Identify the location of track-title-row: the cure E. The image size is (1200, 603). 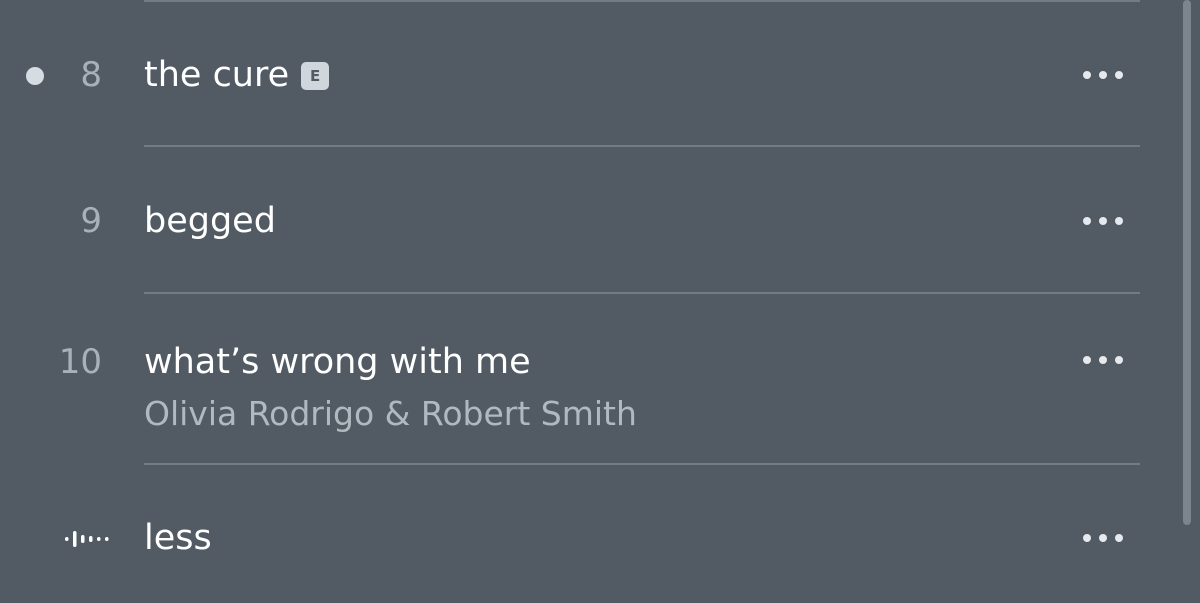
(237, 75).